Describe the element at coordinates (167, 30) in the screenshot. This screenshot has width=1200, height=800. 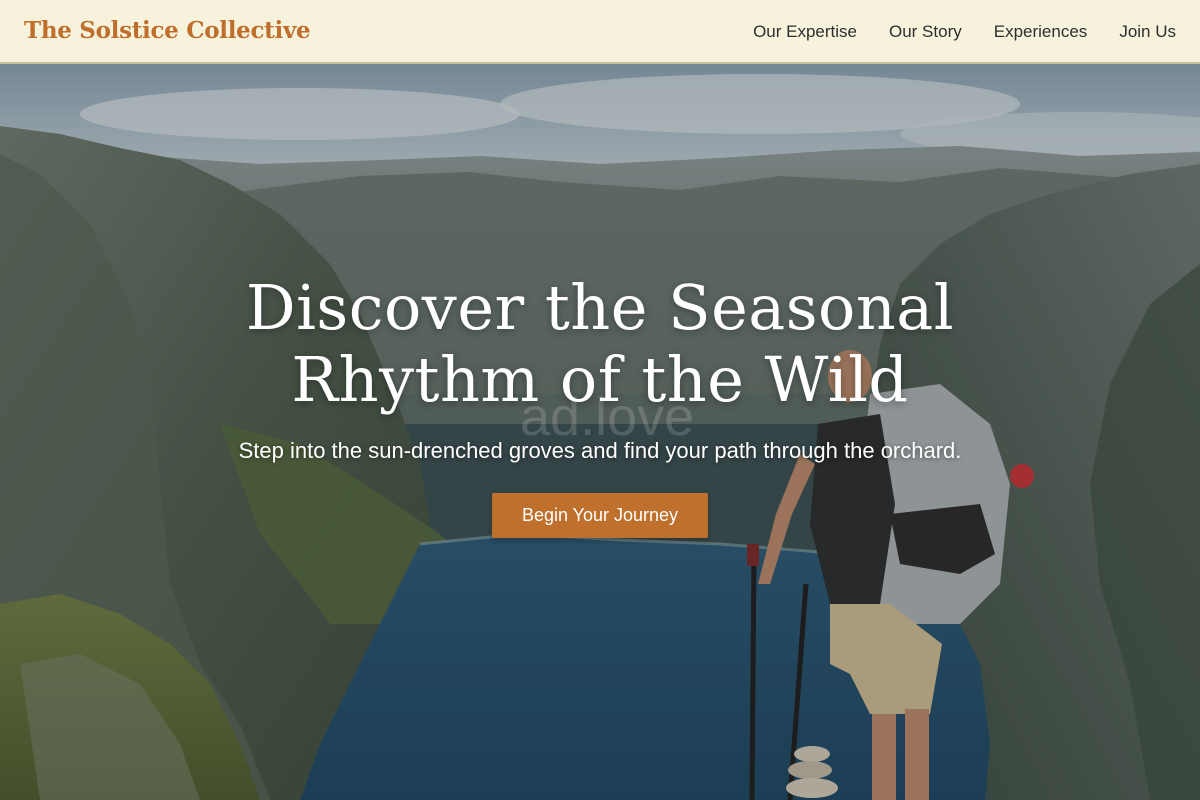
I see `brand-logo: The Solstice Collective` at that location.